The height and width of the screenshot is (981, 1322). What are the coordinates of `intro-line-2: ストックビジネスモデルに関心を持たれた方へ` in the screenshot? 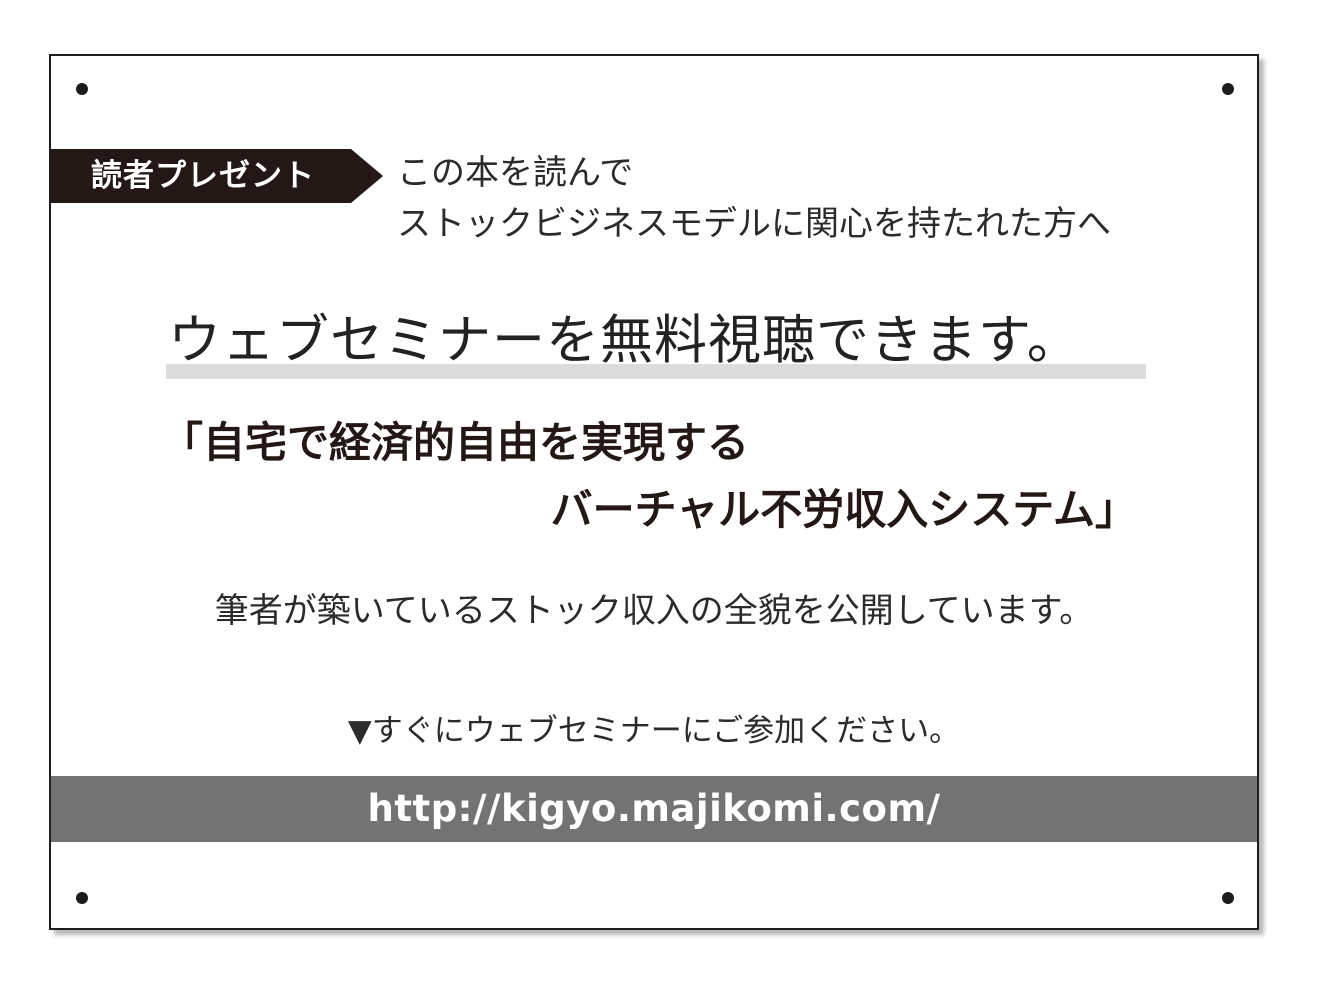 It's located at (754, 224).